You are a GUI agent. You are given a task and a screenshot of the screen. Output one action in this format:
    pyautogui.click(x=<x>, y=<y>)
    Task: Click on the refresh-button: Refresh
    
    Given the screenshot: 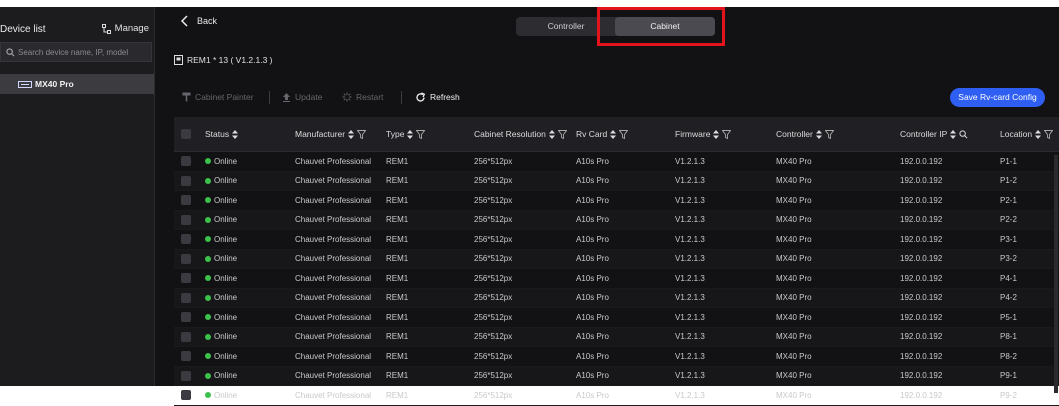 What is the action you would take?
    pyautogui.click(x=437, y=97)
    